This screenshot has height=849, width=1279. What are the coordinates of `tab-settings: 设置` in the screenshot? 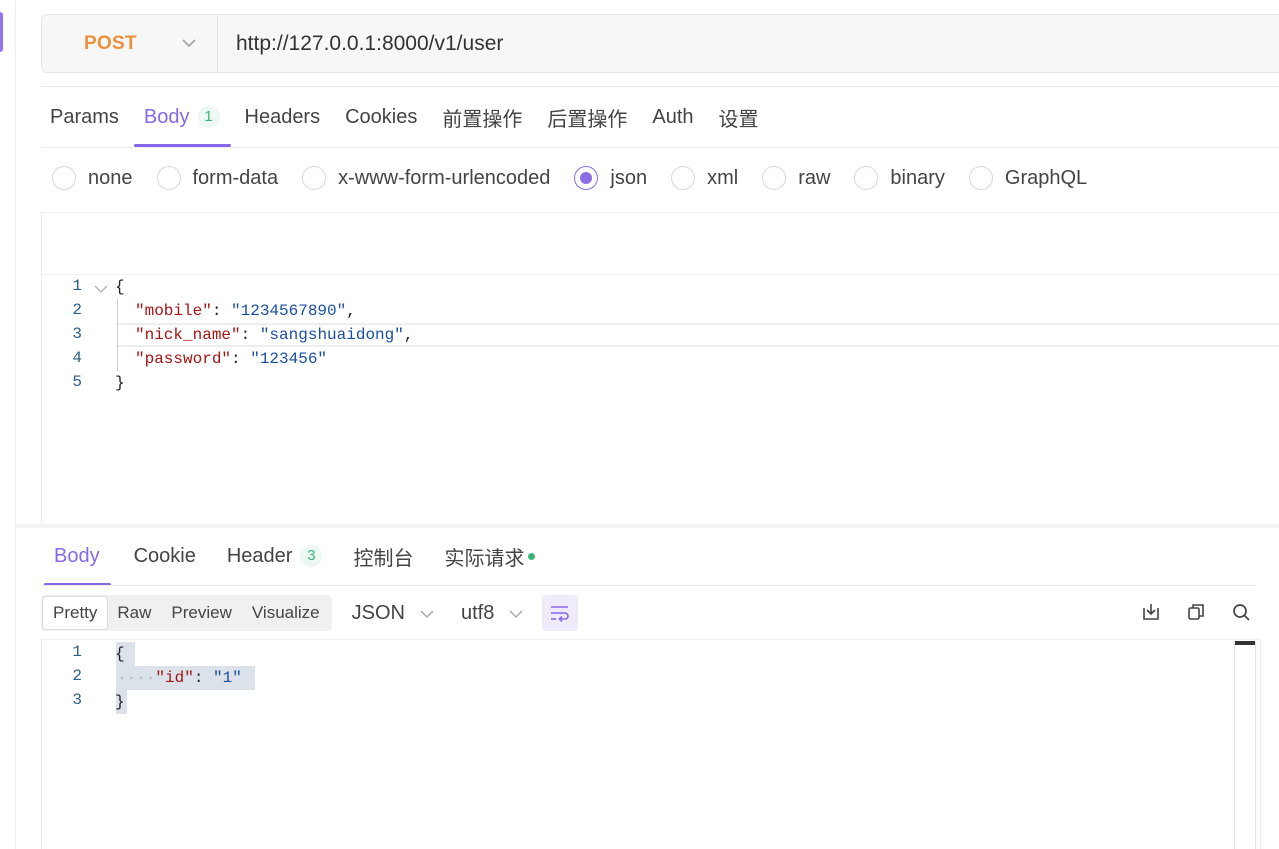 It's located at (739, 117).